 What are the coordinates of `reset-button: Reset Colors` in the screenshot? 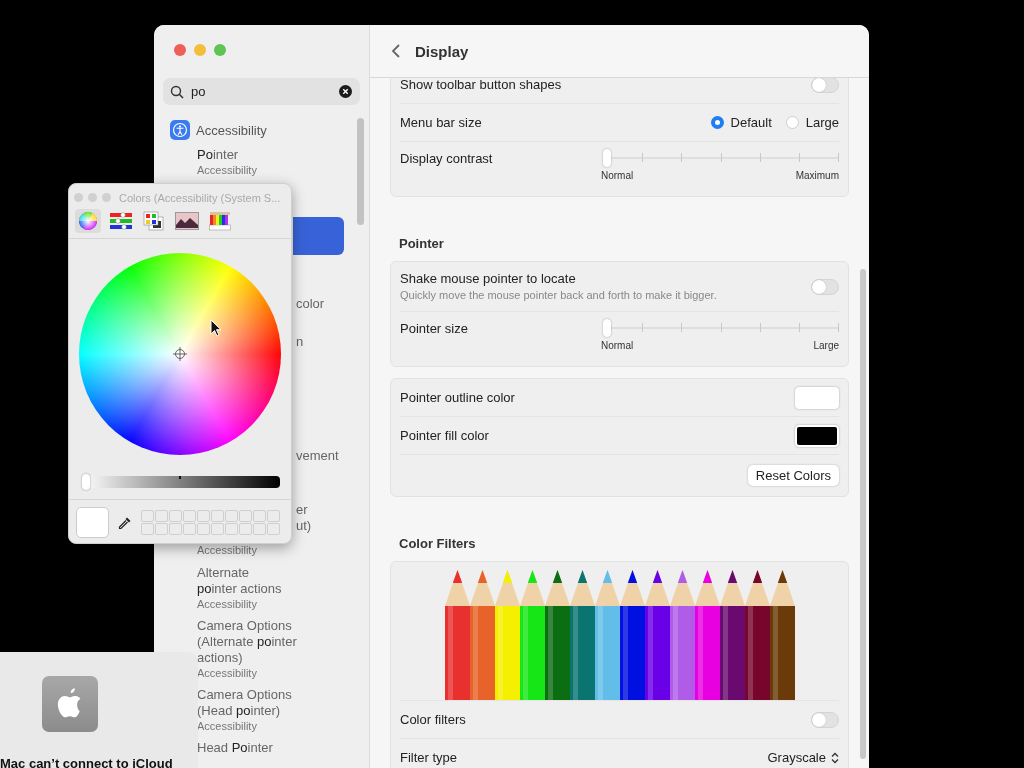 It's located at (793, 475).